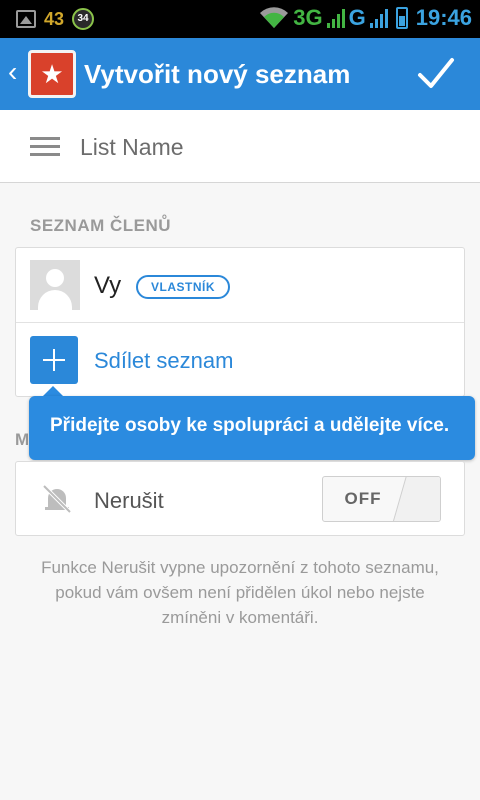 The image size is (480, 800). Describe the element at coordinates (335, 18) in the screenshot. I see `signal-3g-icon` at that location.